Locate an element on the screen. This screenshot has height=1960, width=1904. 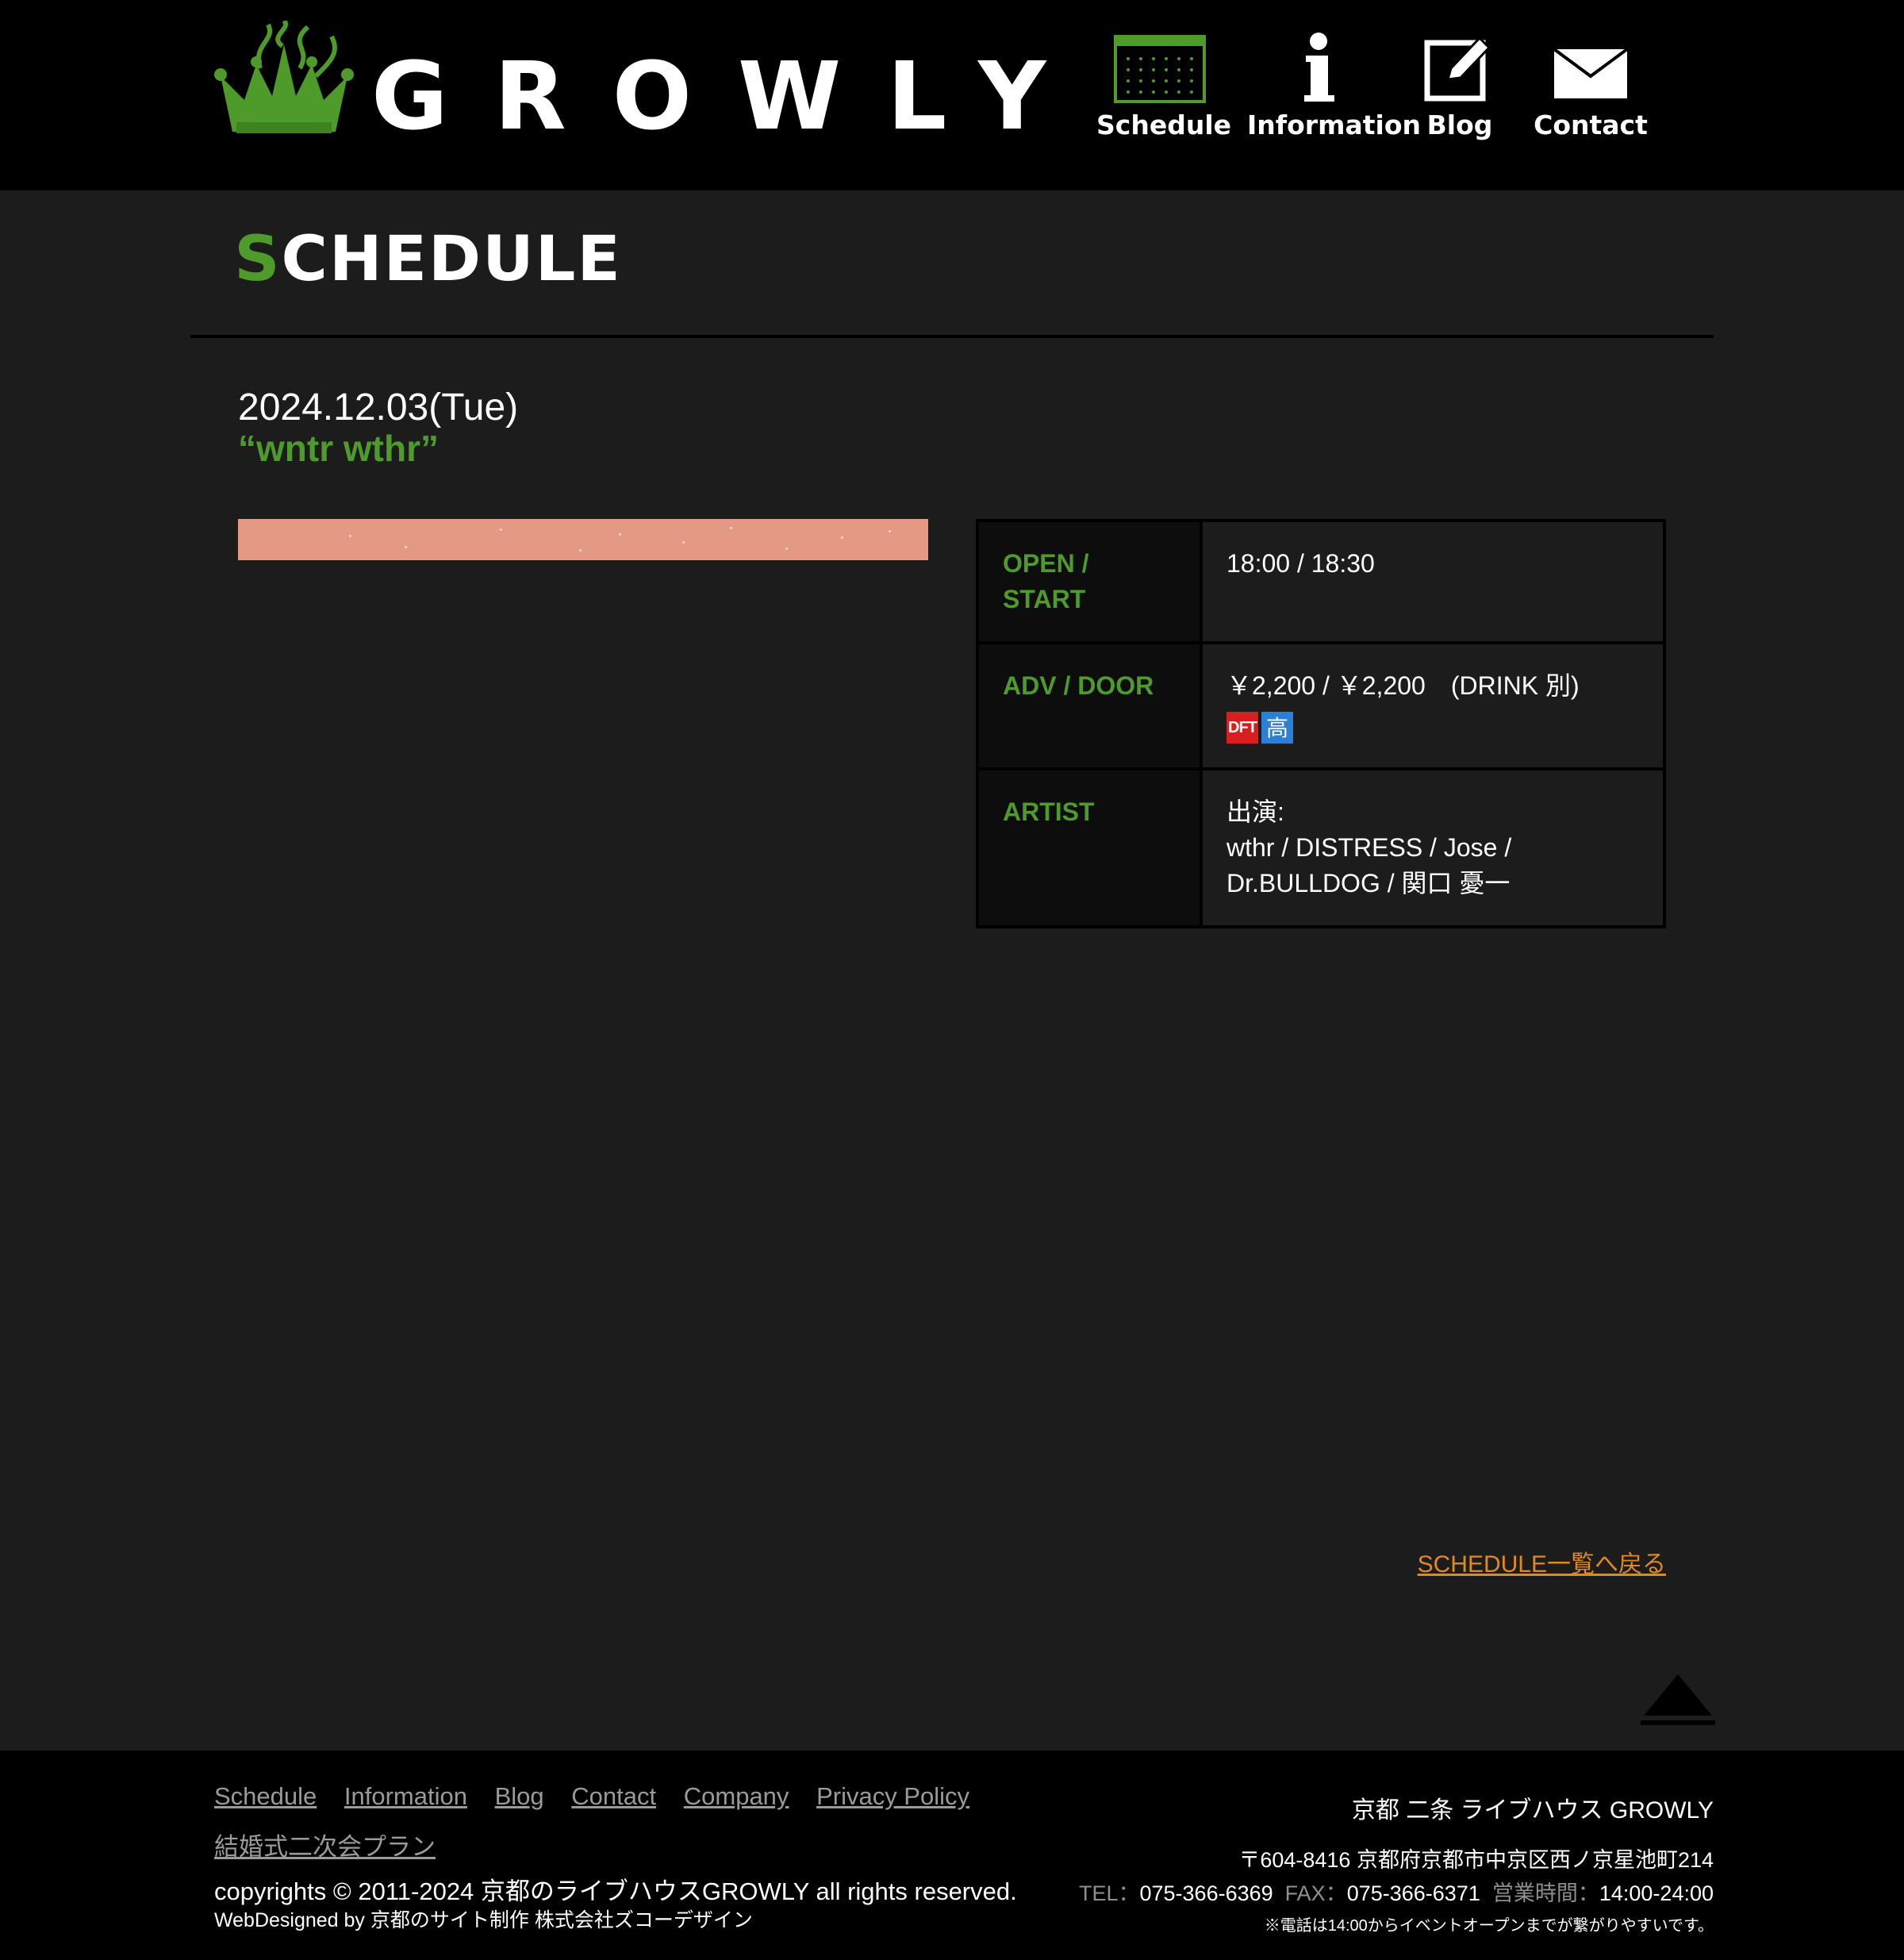
dft-badge-icon: DFT is located at coordinates (1242, 728).